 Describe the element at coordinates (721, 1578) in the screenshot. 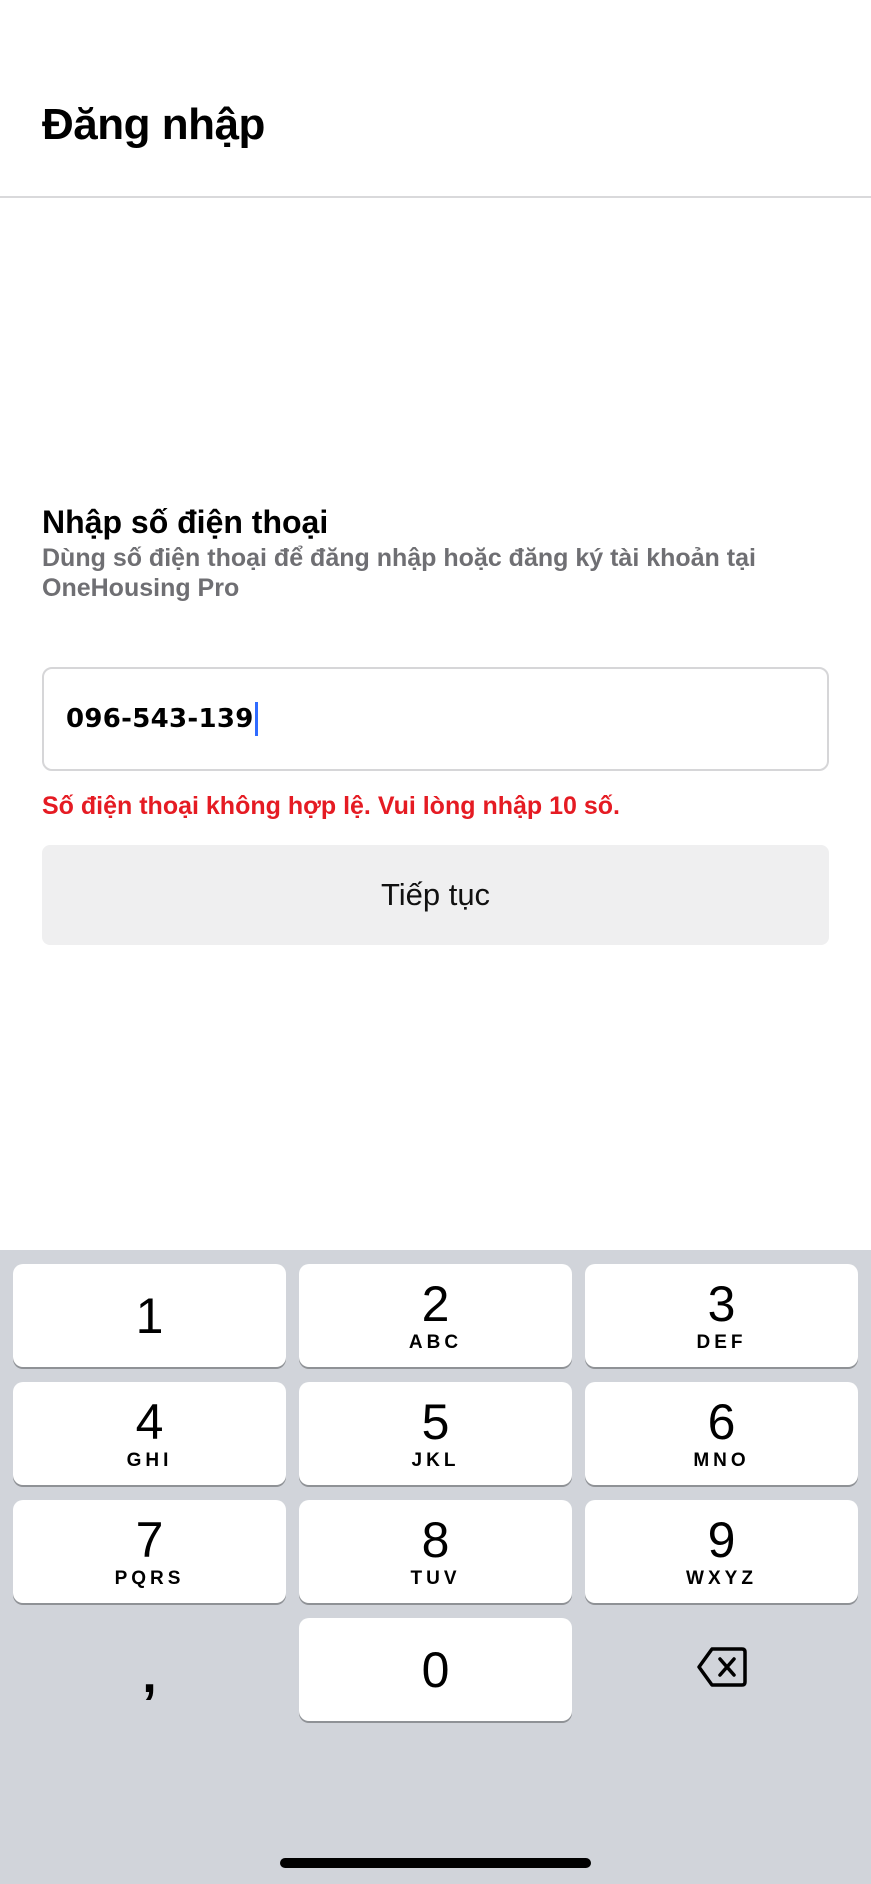

I see `key-letters: WXYZ` at that location.